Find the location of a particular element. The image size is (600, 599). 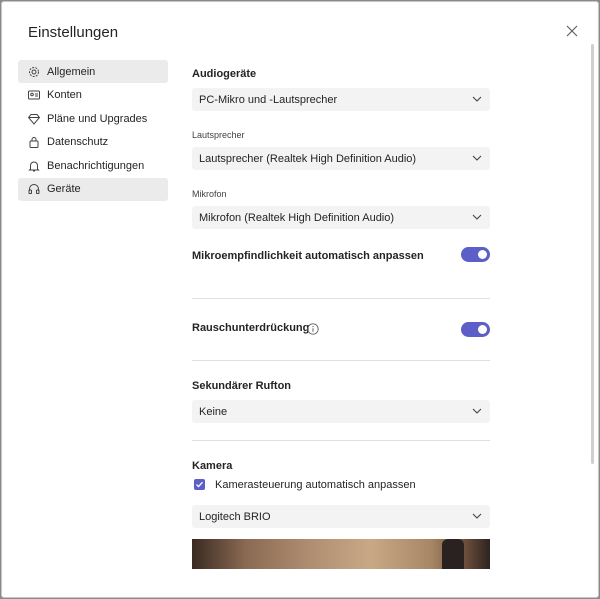

camera-heading: Kamera is located at coordinates (212, 466).